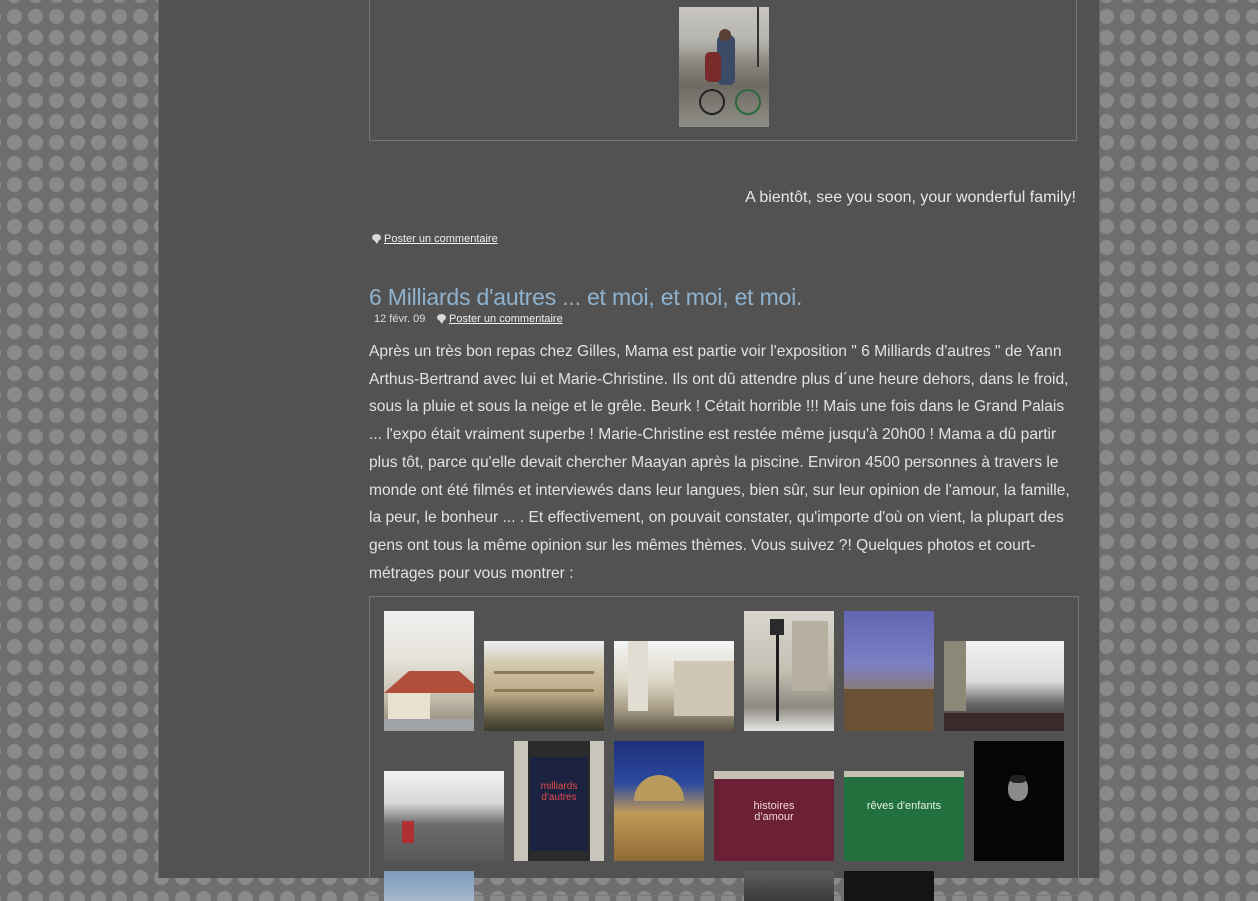 The height and width of the screenshot is (901, 1258). Describe the element at coordinates (400, 319) in the screenshot. I see `post-date: 12 févr. 09` at that location.